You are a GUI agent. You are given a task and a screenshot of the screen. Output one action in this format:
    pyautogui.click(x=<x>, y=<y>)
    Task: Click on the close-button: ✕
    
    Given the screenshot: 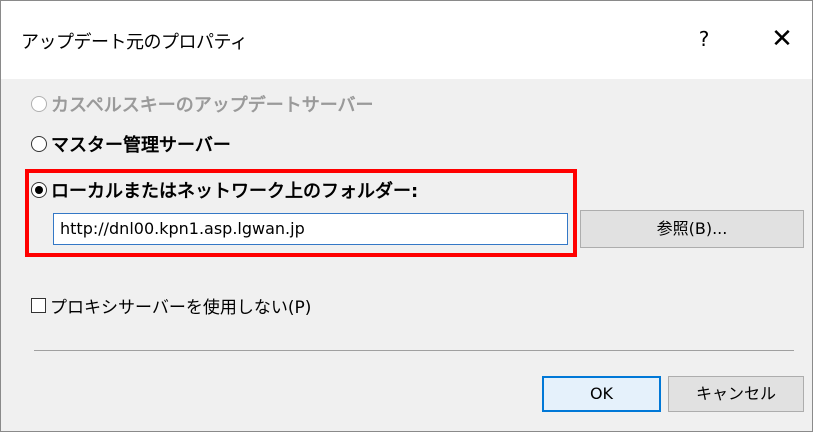 What is the action you would take?
    pyautogui.click(x=782, y=39)
    